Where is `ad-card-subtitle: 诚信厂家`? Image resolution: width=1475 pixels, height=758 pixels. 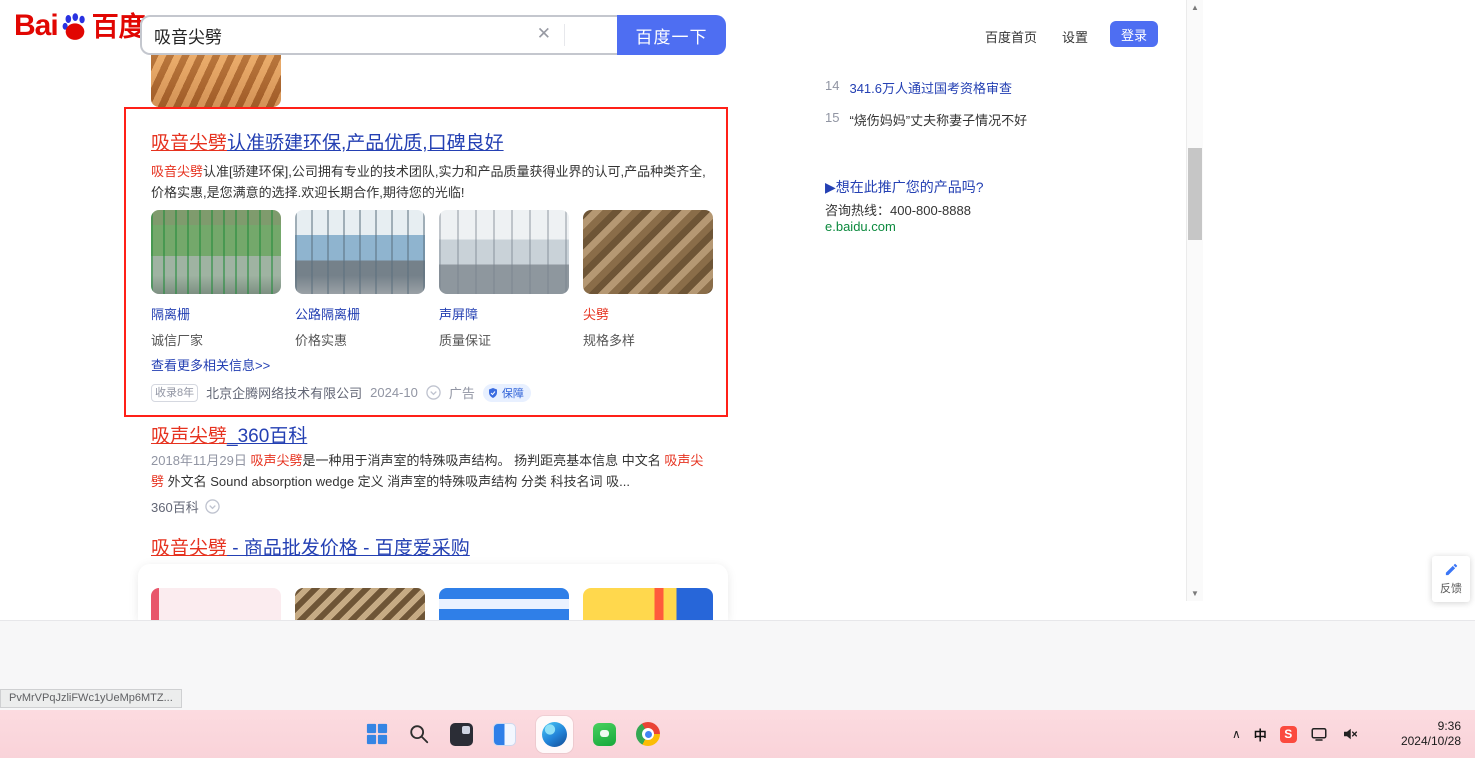 ad-card-subtitle: 诚信厂家 is located at coordinates (177, 340).